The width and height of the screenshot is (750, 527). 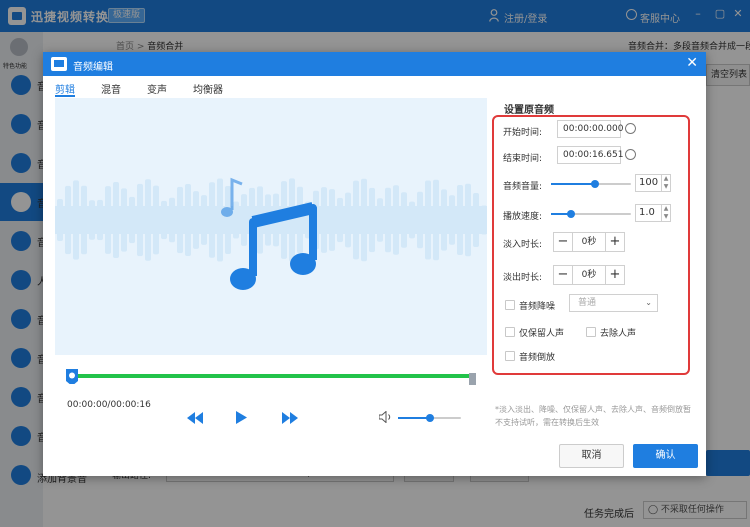 What do you see at coordinates (93, 67) in the screenshot?
I see `dialog-title: 音频编辑` at bounding box center [93, 67].